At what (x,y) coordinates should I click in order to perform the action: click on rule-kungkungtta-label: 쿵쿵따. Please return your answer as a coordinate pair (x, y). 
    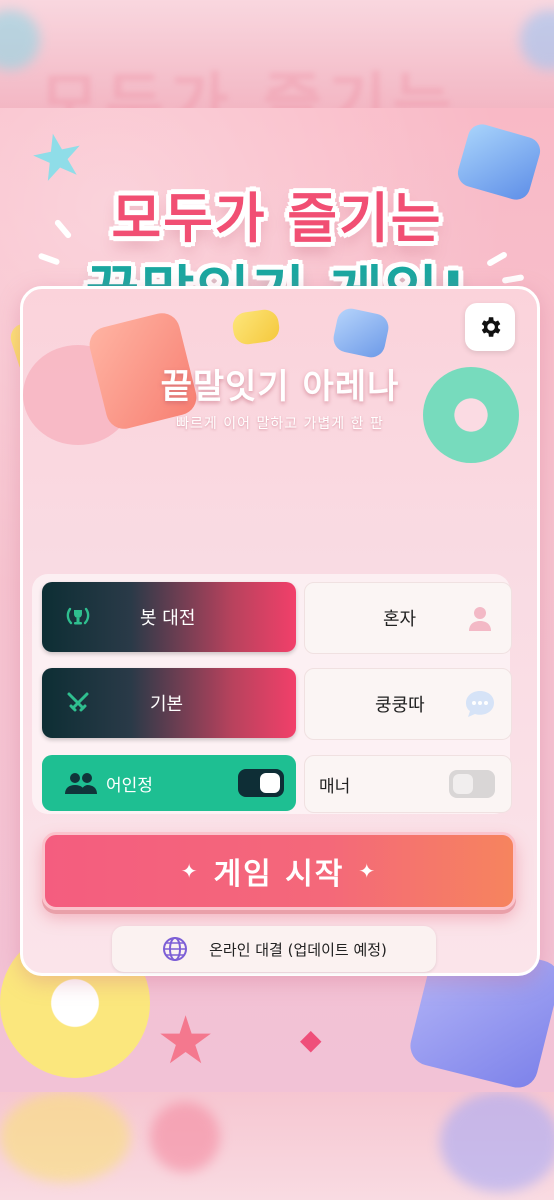
    Looking at the image, I should click on (400, 705).